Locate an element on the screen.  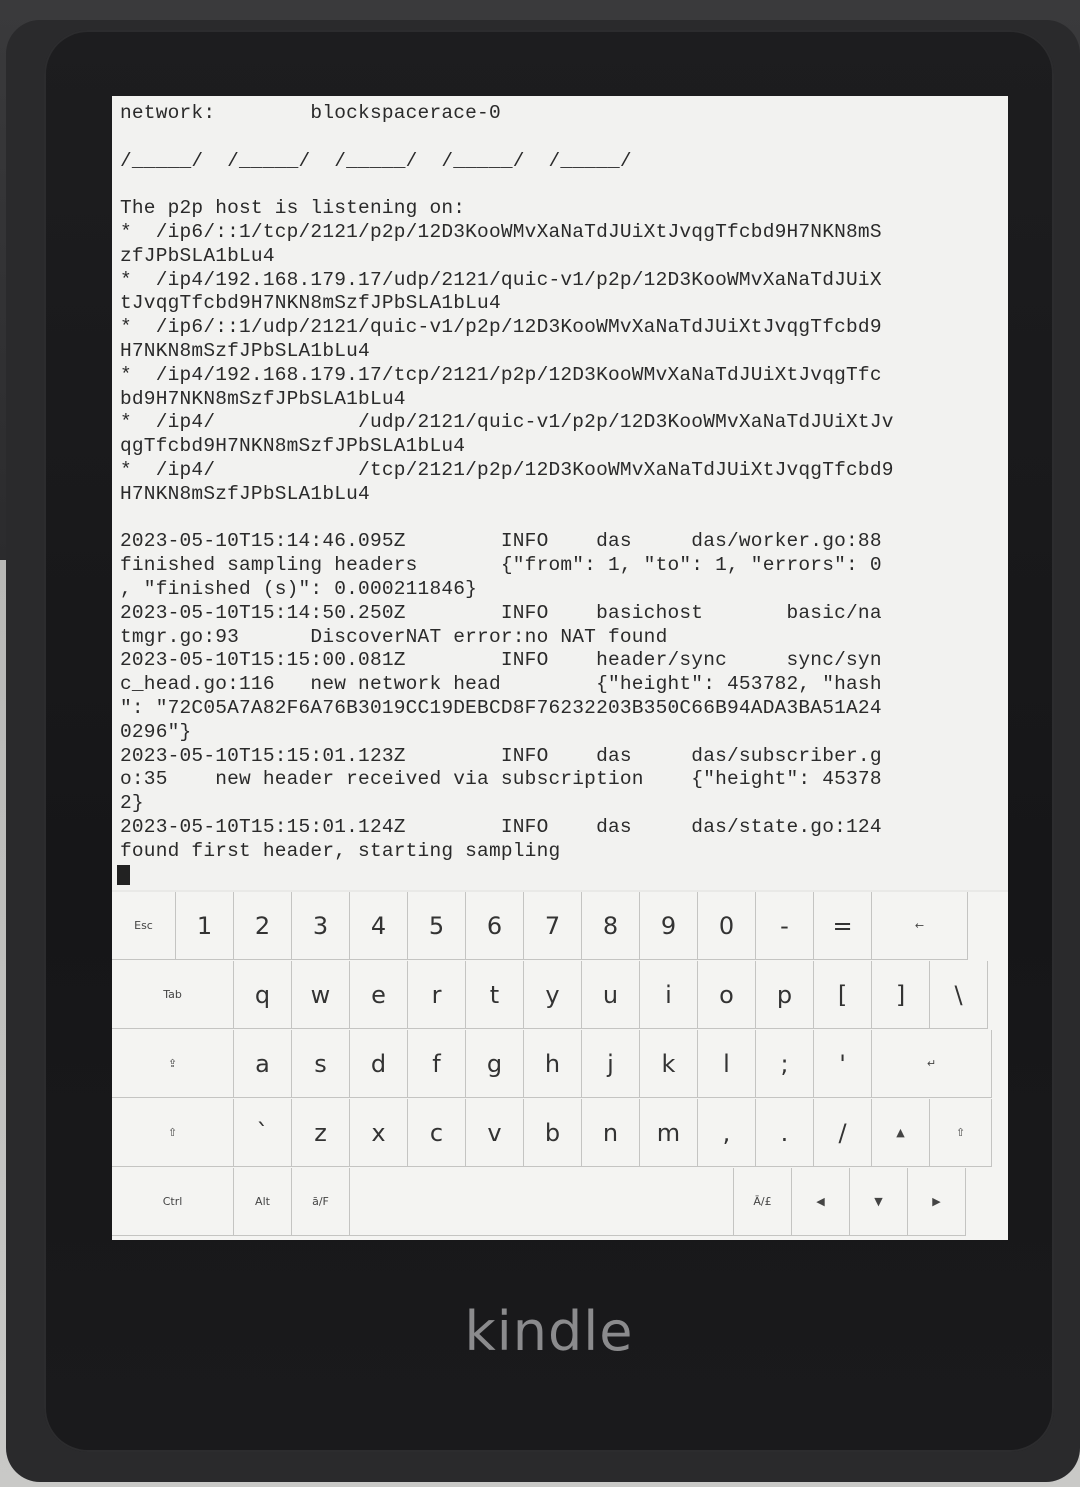
key-a: a is located at coordinates (263, 1064).